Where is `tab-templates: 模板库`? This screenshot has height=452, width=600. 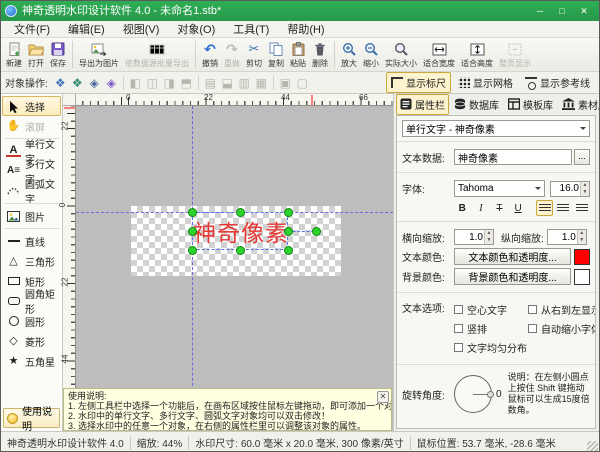 tab-templates: 模板库 is located at coordinates (530, 104).